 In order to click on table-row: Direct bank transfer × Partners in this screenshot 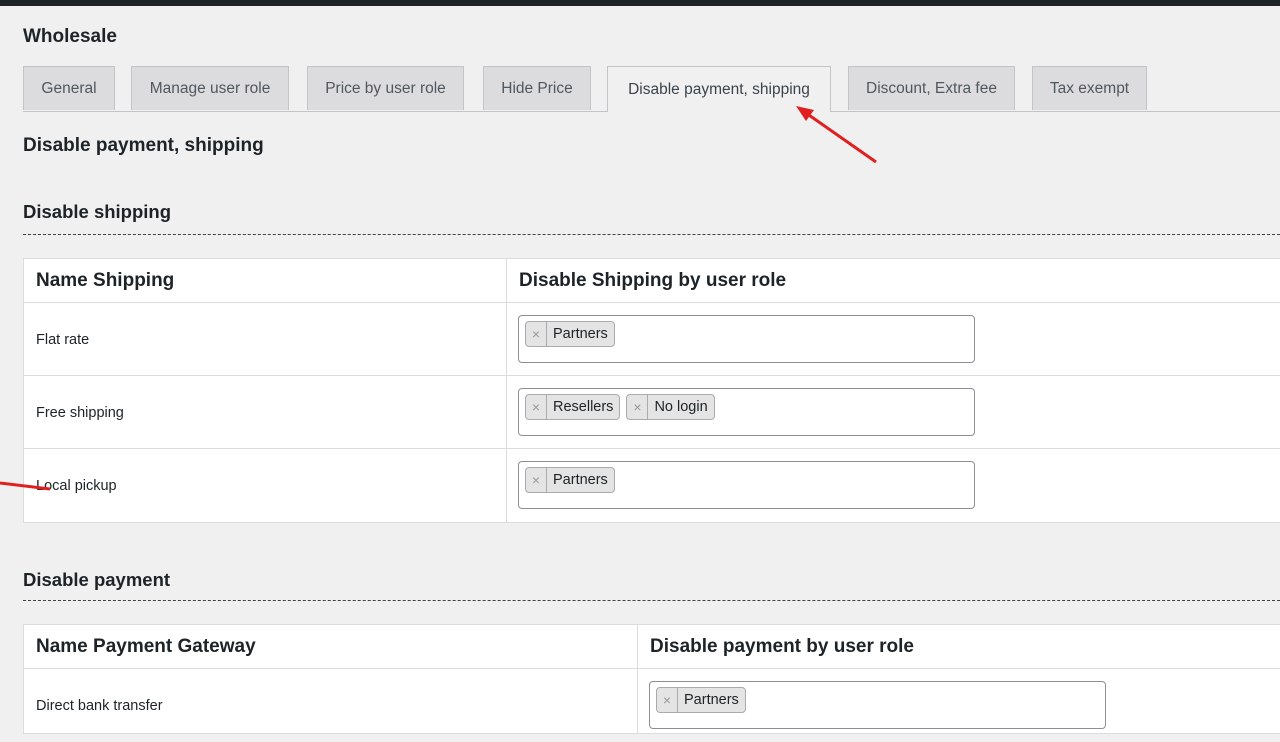, I will do `click(652, 705)`.